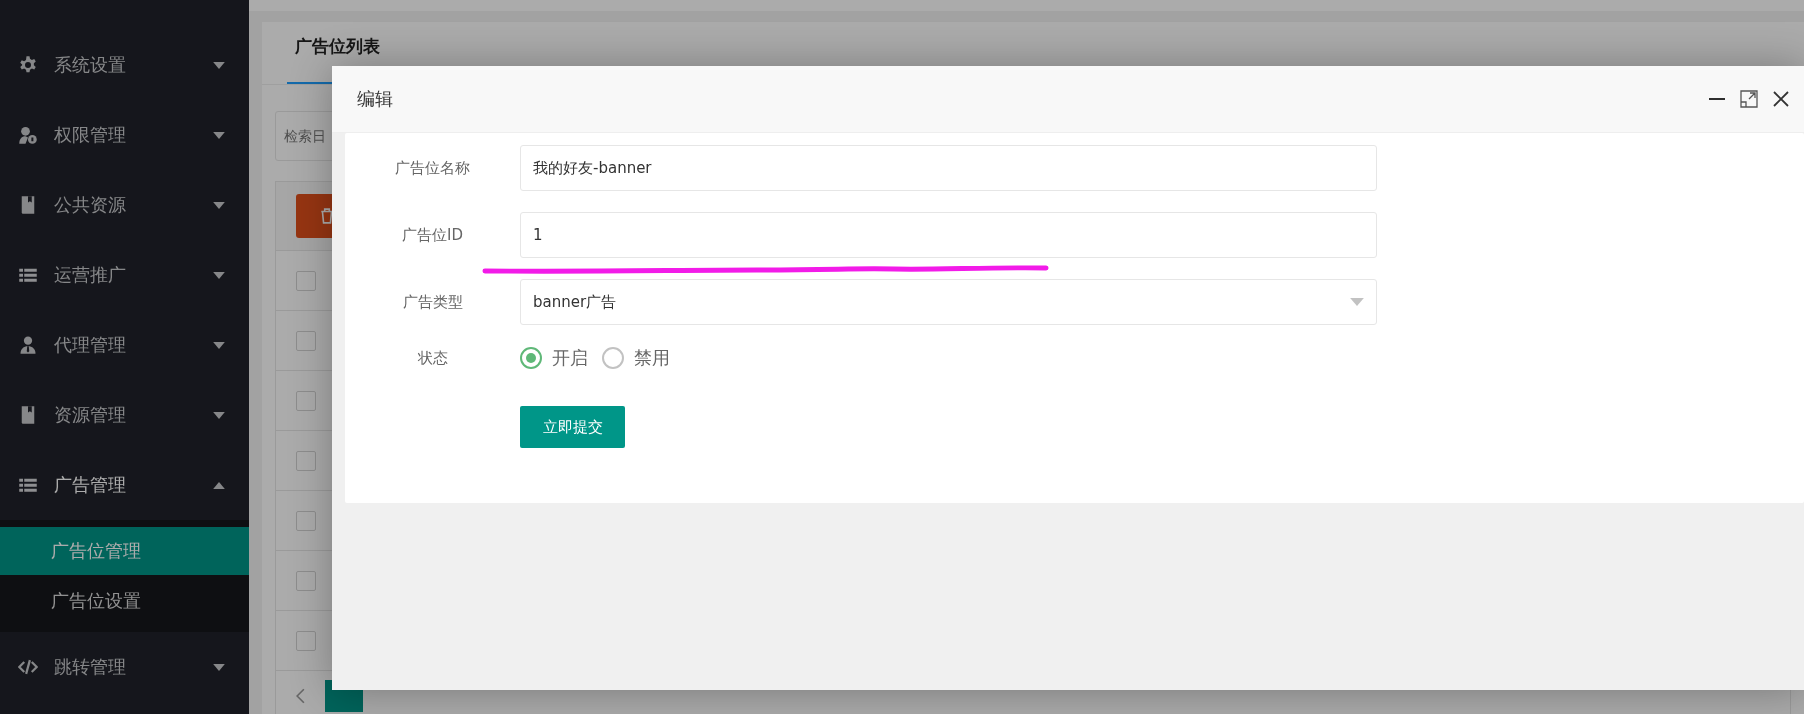 The height and width of the screenshot is (714, 1804). I want to click on select-field: banner广告, so click(948, 302).